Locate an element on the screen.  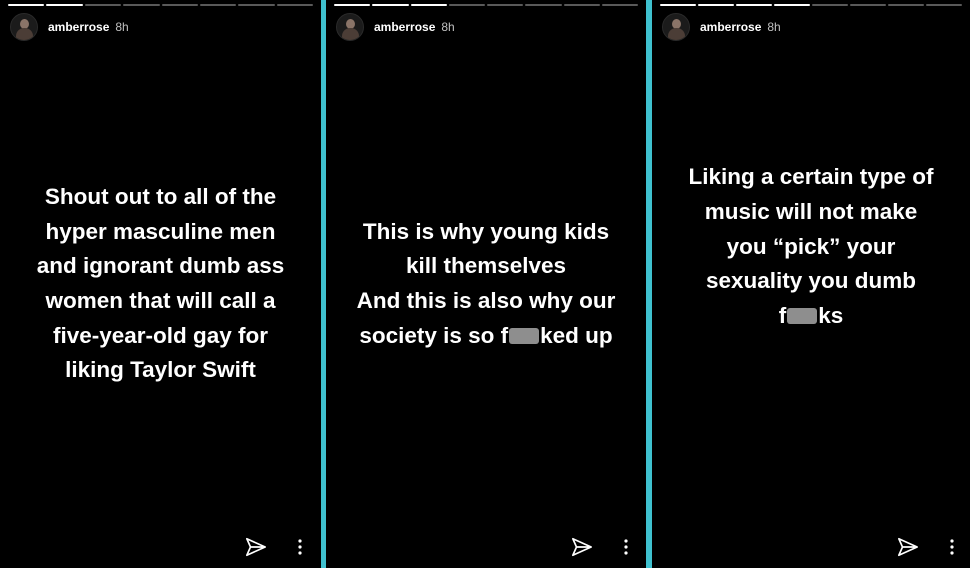
text-line: you “pick” your is located at coordinates (811, 246).